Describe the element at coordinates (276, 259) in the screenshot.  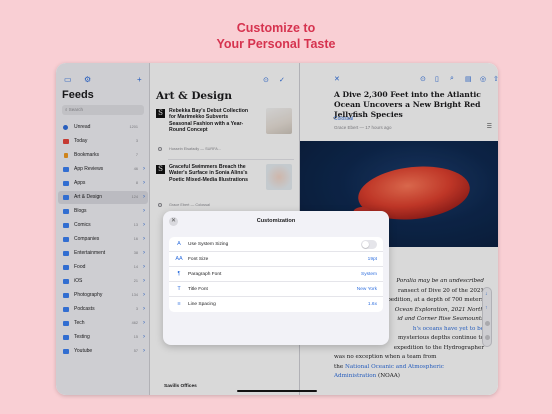
I see `font-size-row: AA Font Size 19pt` at that location.